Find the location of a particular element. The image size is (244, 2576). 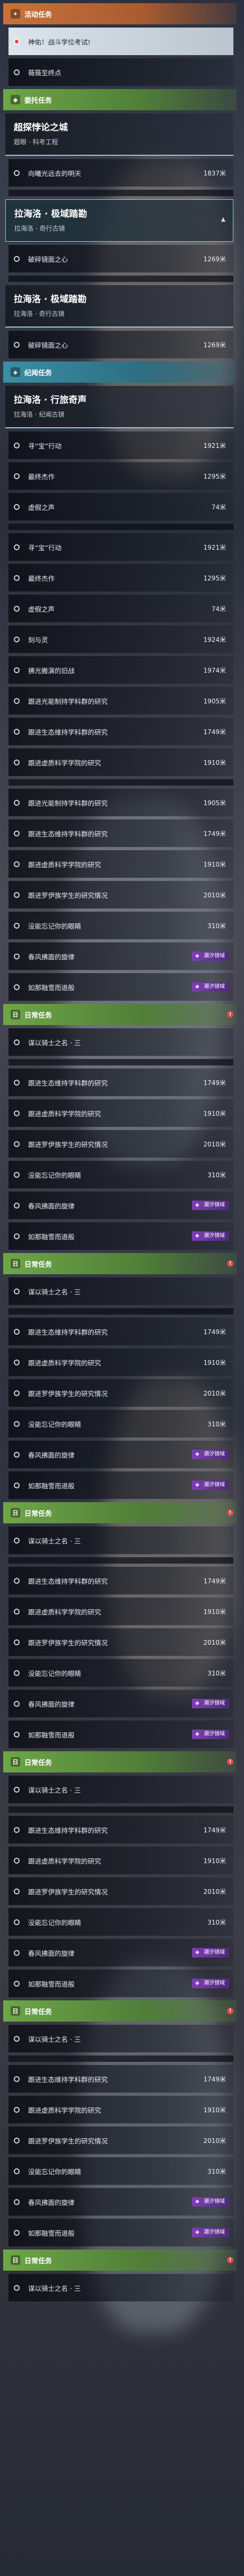

category-header-teal: ◈ 纪闻任务 is located at coordinates (120, 372).